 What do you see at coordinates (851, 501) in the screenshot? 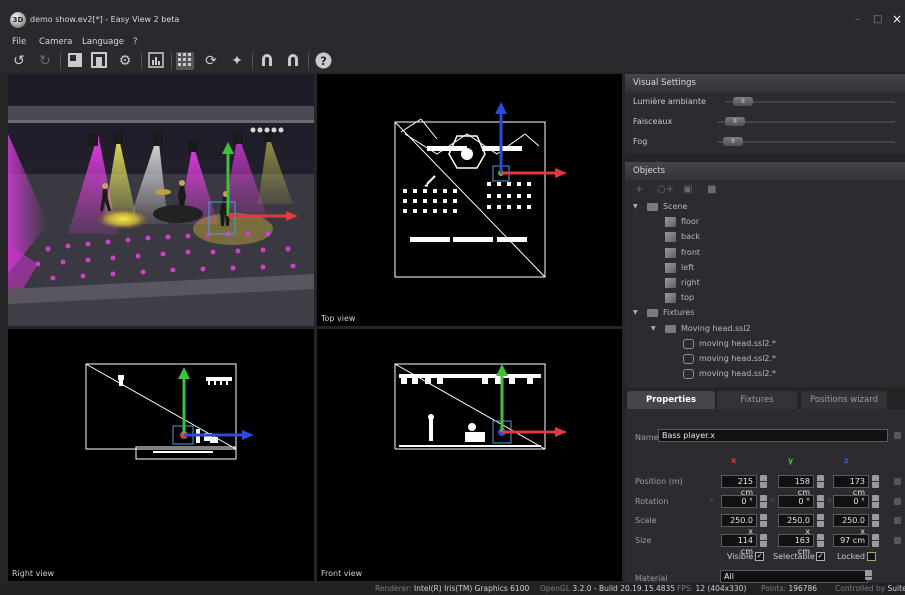
I see `rotation-z-field: 0 °` at bounding box center [851, 501].